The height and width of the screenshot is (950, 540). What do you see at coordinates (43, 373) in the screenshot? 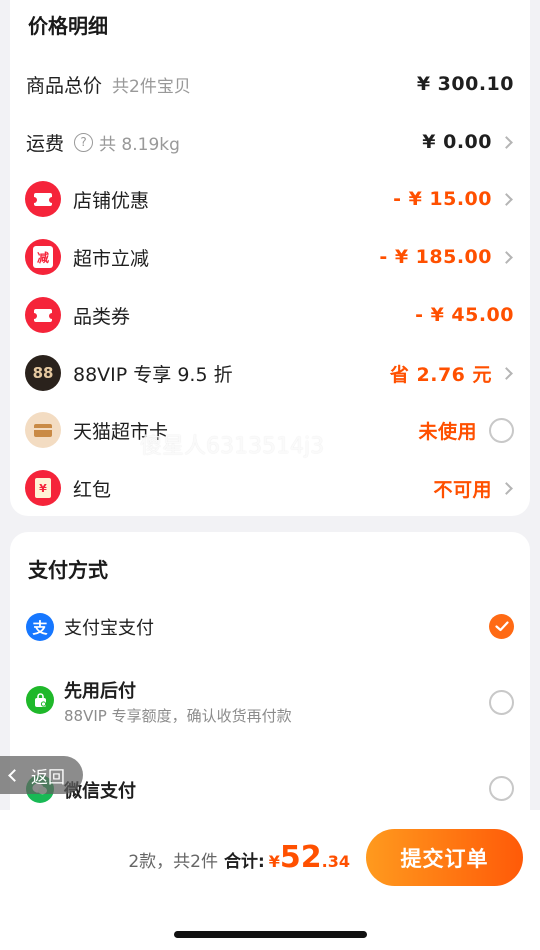
I see `vip-88-icon: 88` at bounding box center [43, 373].